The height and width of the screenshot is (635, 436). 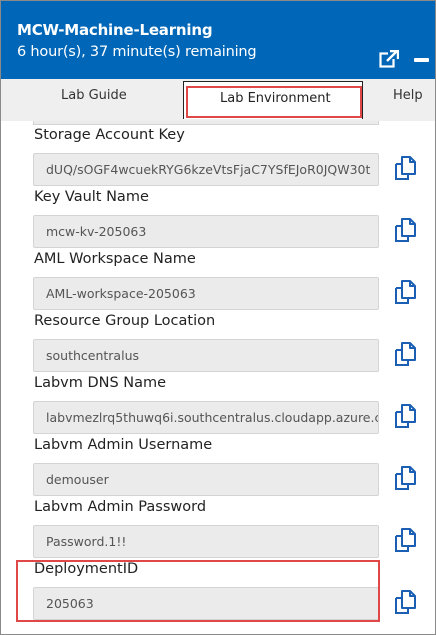 What do you see at coordinates (206, 479) in the screenshot?
I see `field-labvm-admin-username: demouser` at bounding box center [206, 479].